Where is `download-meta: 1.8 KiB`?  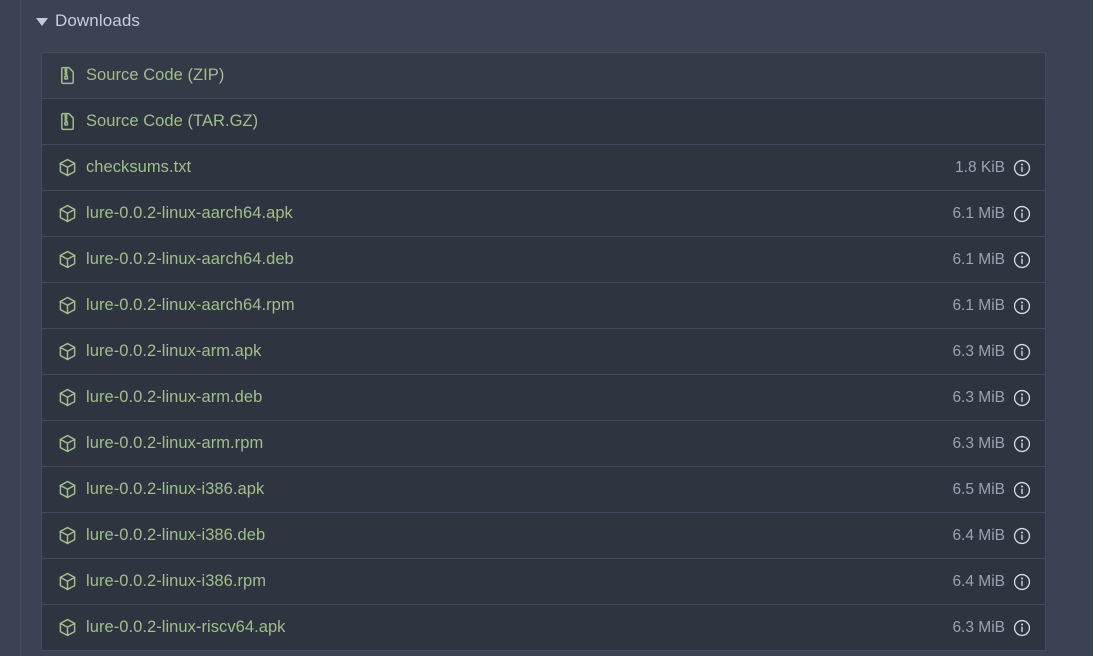
download-meta: 1.8 KiB is located at coordinates (993, 168).